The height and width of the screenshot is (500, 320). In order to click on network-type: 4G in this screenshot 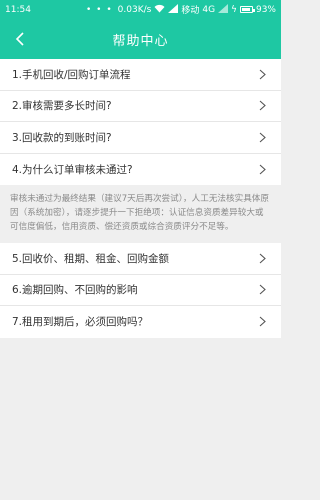, I will do `click(209, 9)`.